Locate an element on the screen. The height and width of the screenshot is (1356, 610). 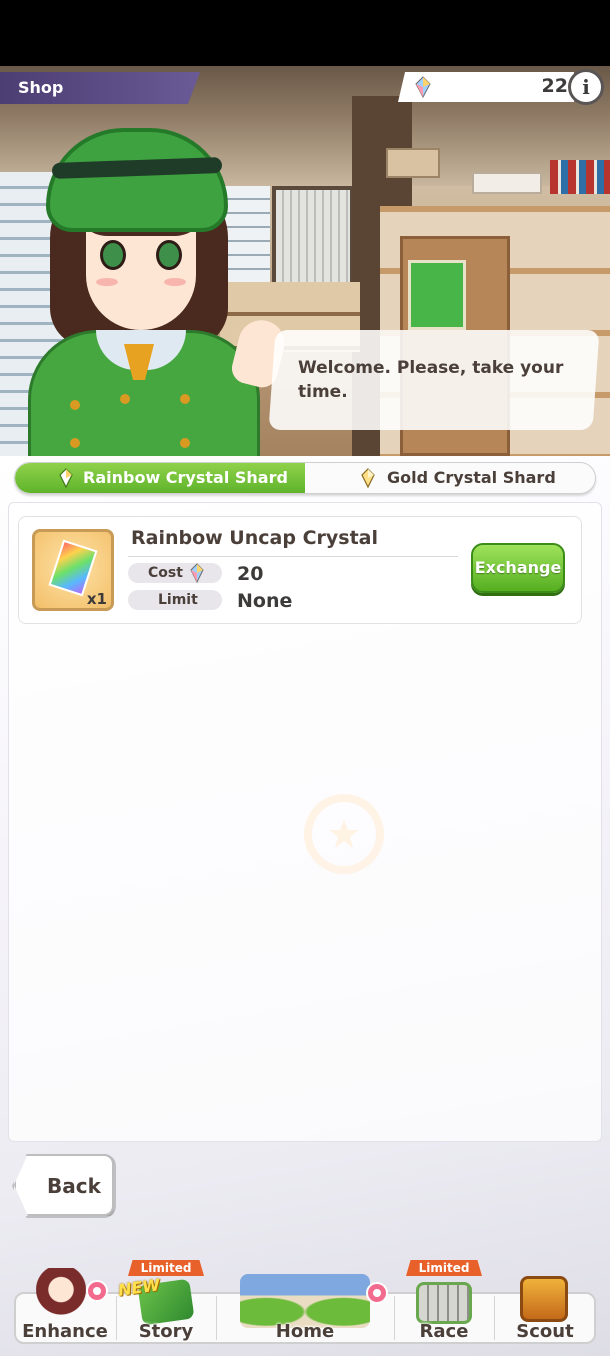
currency-tabs: Rainbow Crystal Shard Gold Crystal Shard is located at coordinates (305, 478).